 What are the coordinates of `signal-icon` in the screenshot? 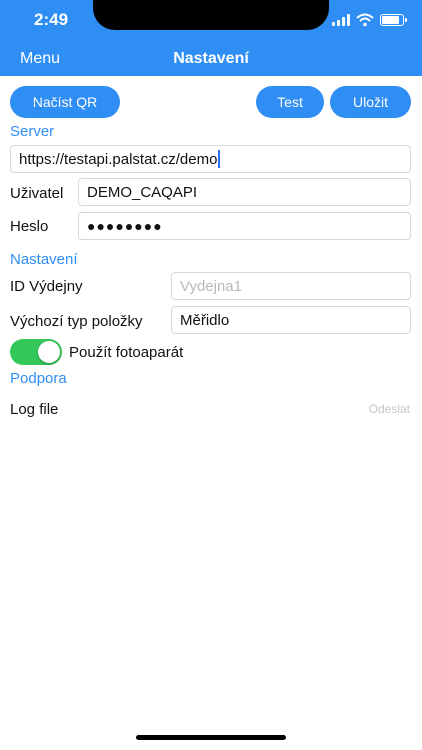 It's located at (341, 20).